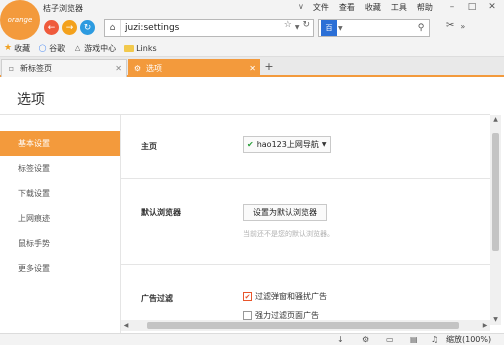  What do you see at coordinates (63, 8) in the screenshot?
I see `app-title: 桔子浏览器` at bounding box center [63, 8].